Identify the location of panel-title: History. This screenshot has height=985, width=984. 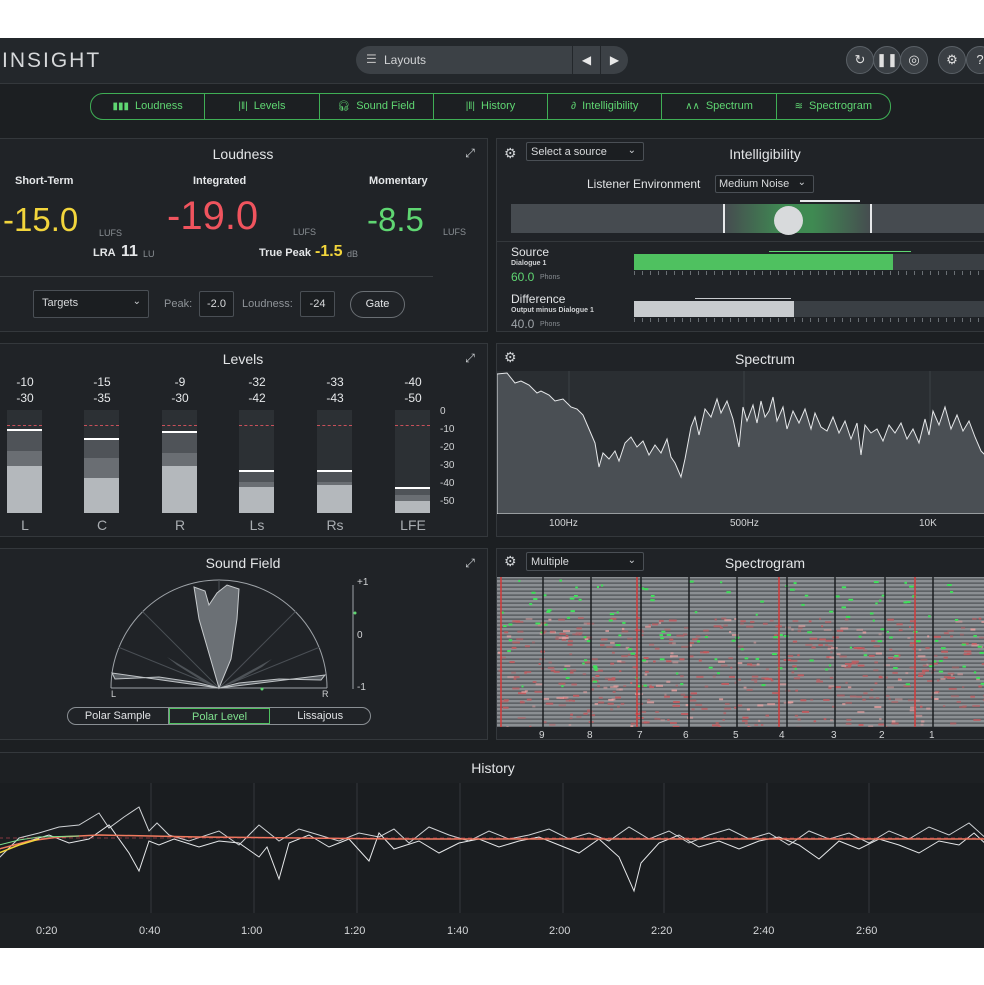
(493, 768).